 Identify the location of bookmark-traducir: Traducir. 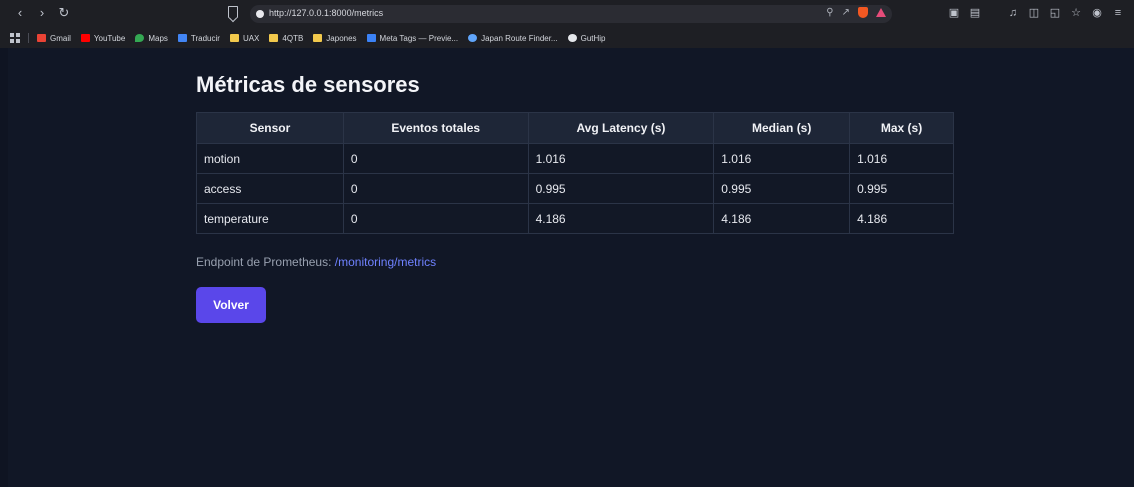
(198, 38).